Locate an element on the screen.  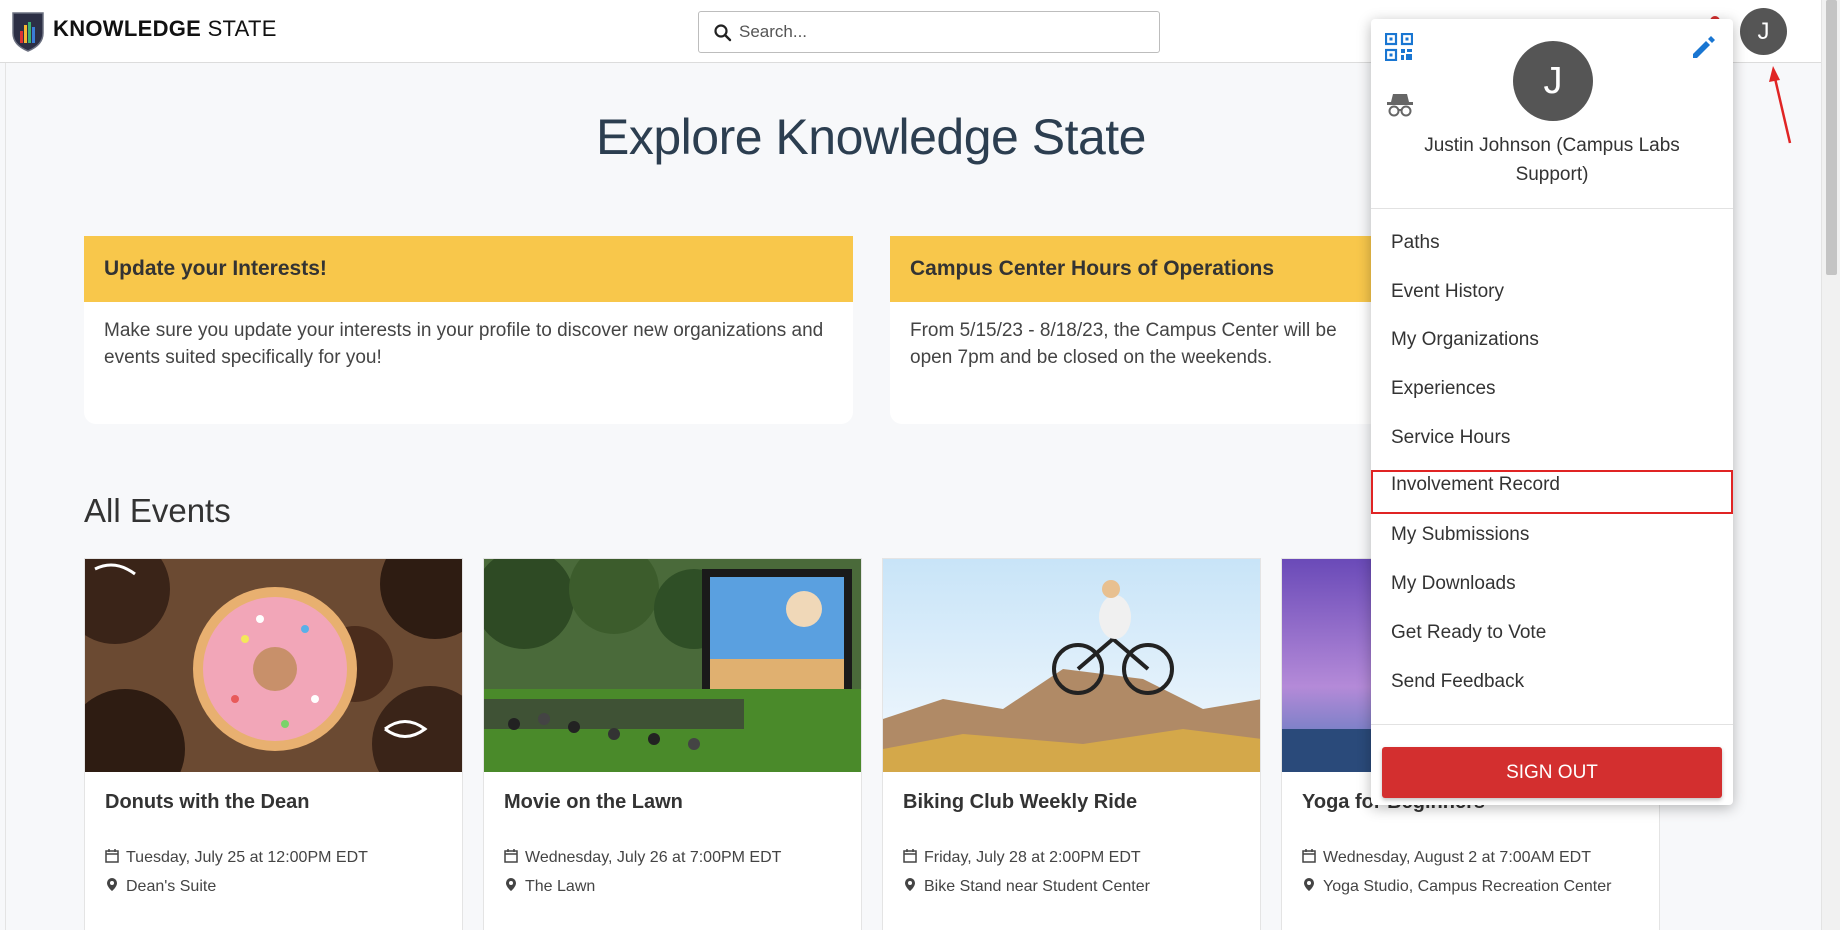
event-title: Donuts with the Dean is located at coordinates (207, 802).